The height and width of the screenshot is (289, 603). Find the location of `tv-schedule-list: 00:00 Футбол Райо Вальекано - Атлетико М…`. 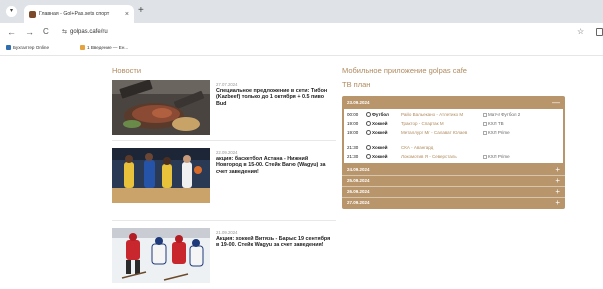

tv-schedule-list: 00:00 Футбол Райо Вальекано - Атлетико М… is located at coordinates (453, 136).